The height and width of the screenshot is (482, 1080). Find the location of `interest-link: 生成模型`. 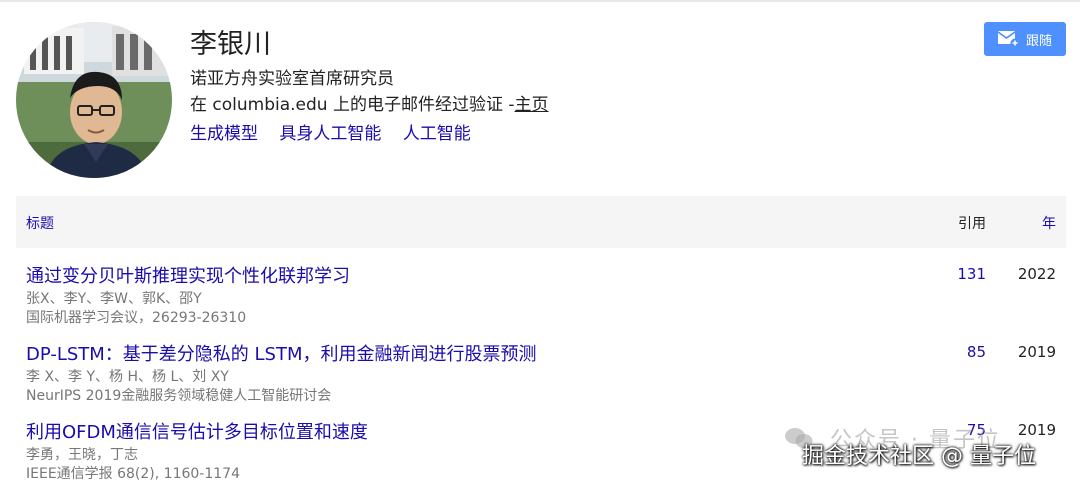

interest-link: 生成模型 is located at coordinates (224, 134).